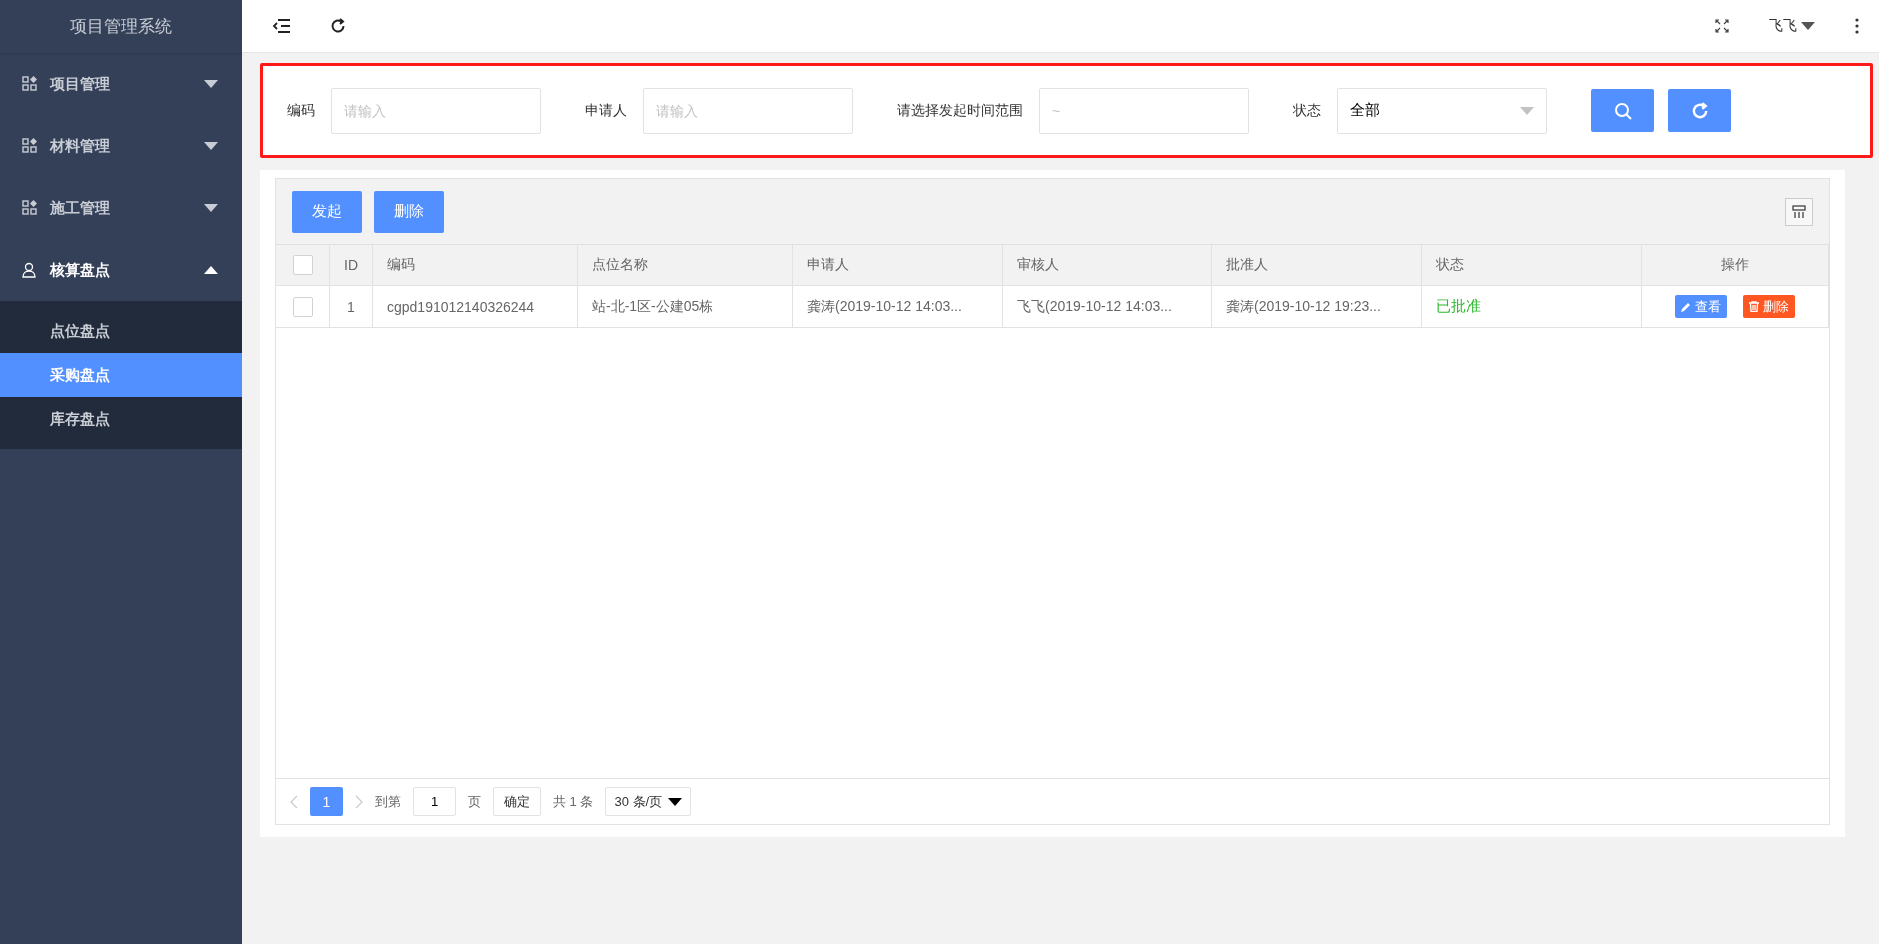 Image resolution: width=1879 pixels, height=944 pixels. I want to click on pencil-icon, so click(1686, 306).